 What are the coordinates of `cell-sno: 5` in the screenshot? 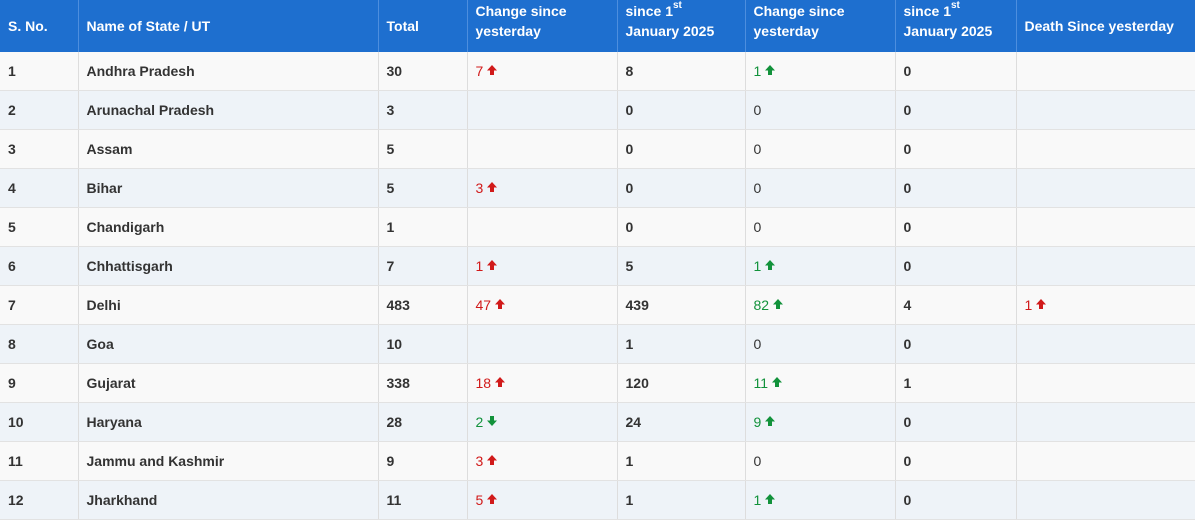 It's located at (39, 227).